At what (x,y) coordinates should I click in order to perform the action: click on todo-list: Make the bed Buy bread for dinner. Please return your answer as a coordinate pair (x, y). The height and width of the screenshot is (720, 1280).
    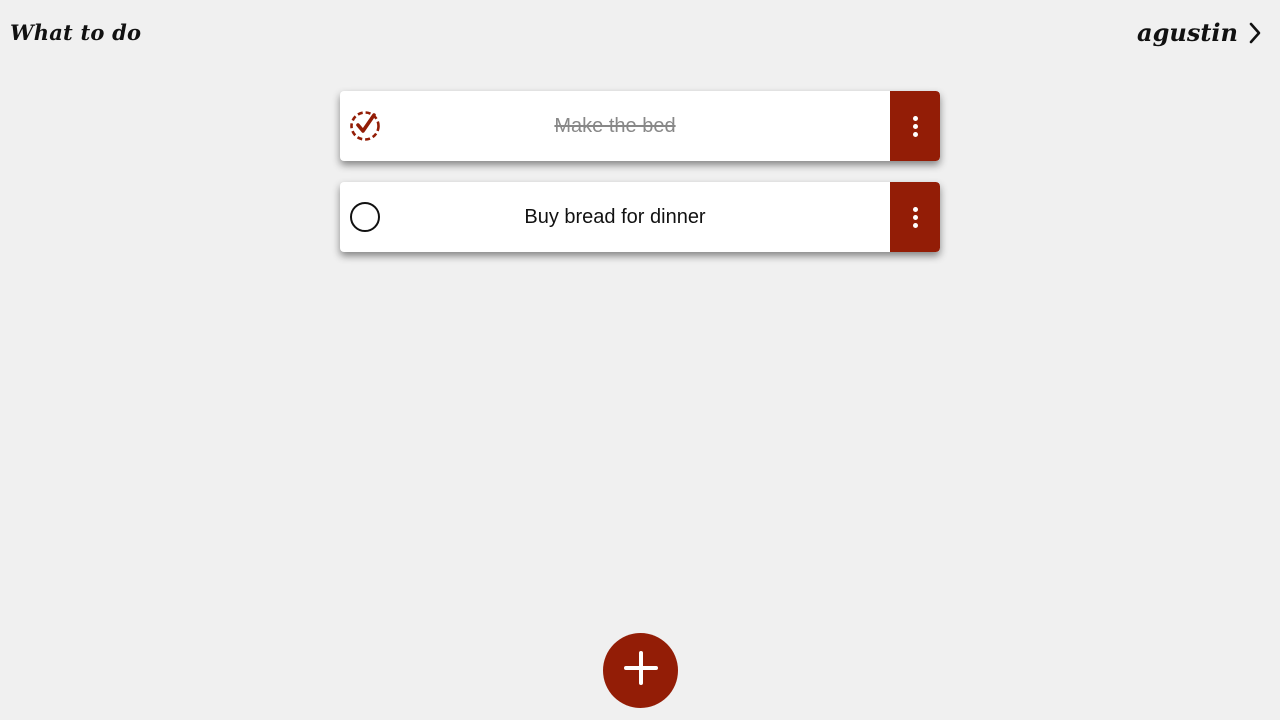
    Looking at the image, I should click on (640, 182).